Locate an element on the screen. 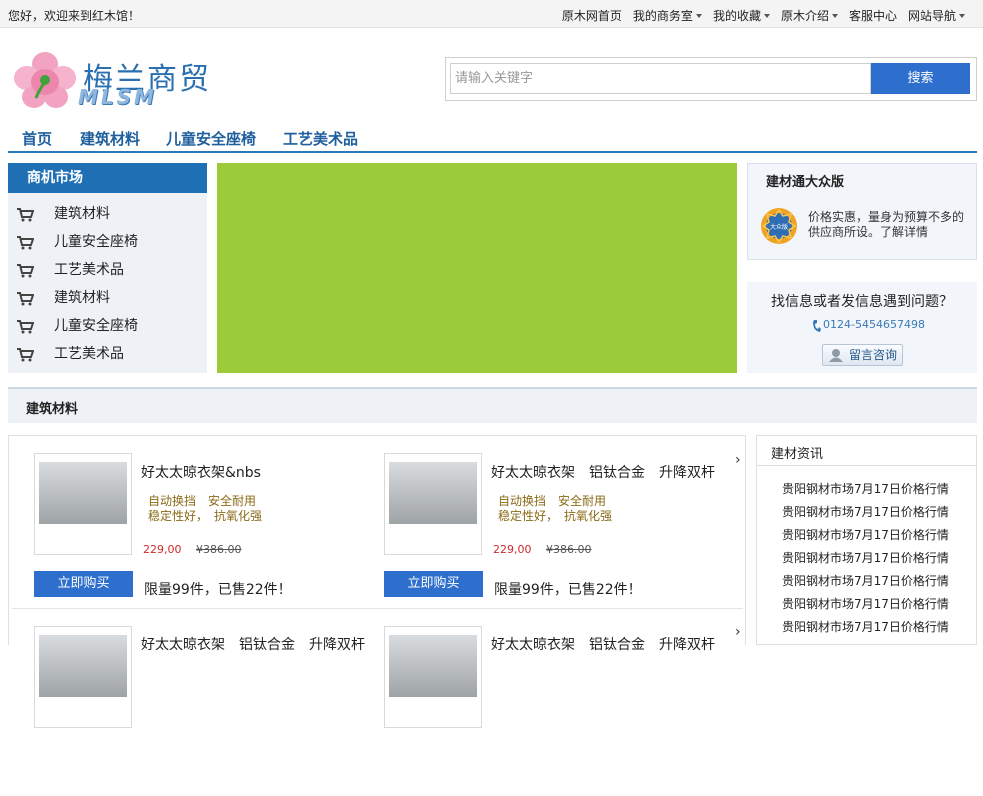 This screenshot has height=796, width=983. nav-building-materials: 建筑材料 is located at coordinates (110, 138).